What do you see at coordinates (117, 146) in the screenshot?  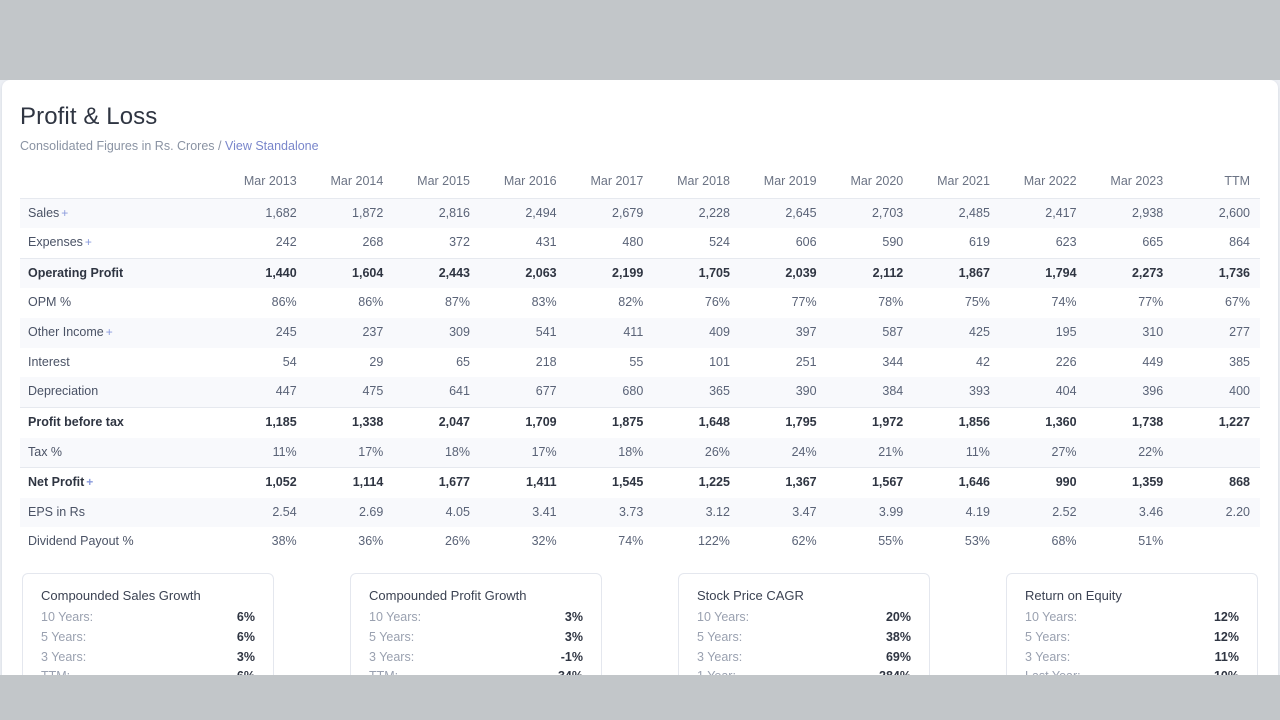 I see `subtitle-text: Consolidated Figures in Rs. Crores` at bounding box center [117, 146].